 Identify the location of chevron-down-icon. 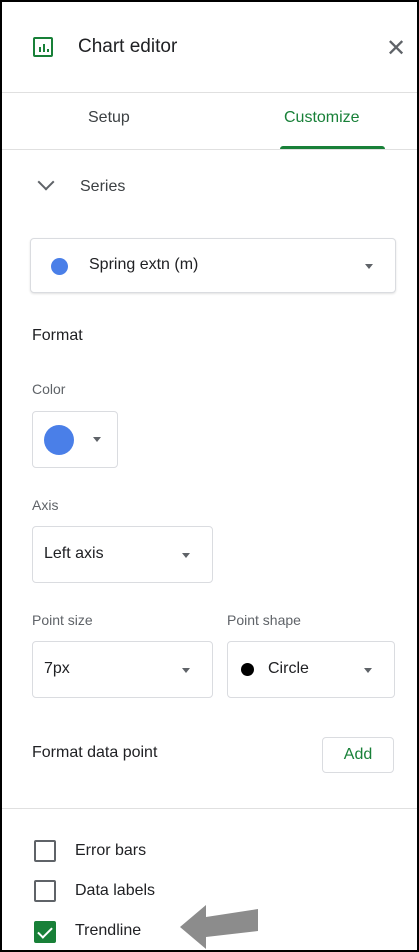
(46, 182).